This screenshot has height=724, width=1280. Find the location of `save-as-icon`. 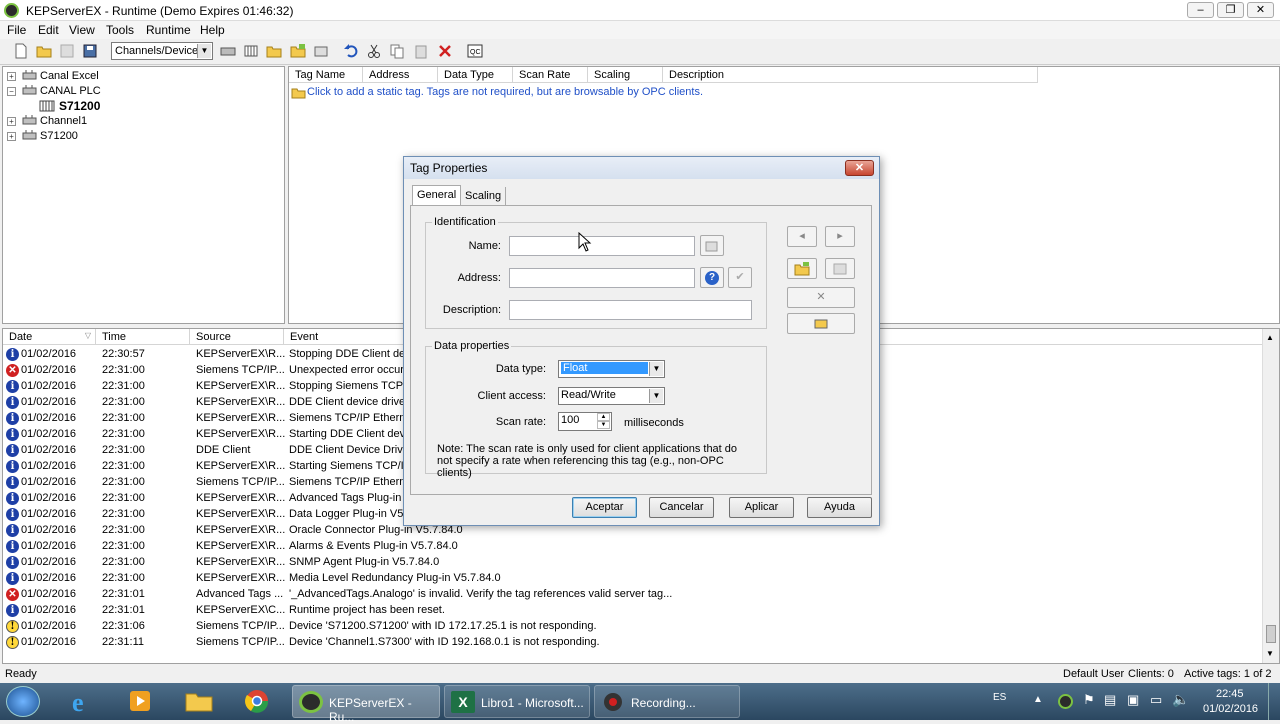

save-as-icon is located at coordinates (90, 51).